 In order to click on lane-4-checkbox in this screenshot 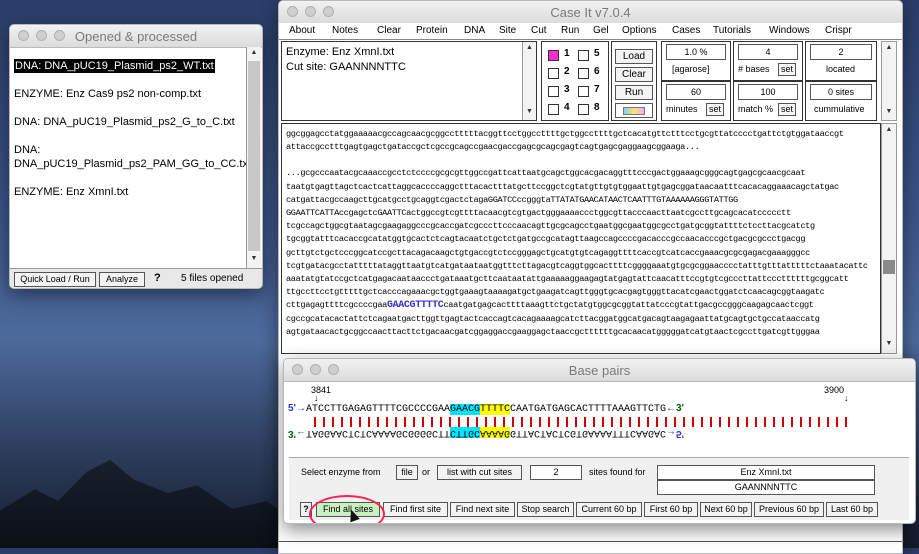, I will do `click(553, 109)`.